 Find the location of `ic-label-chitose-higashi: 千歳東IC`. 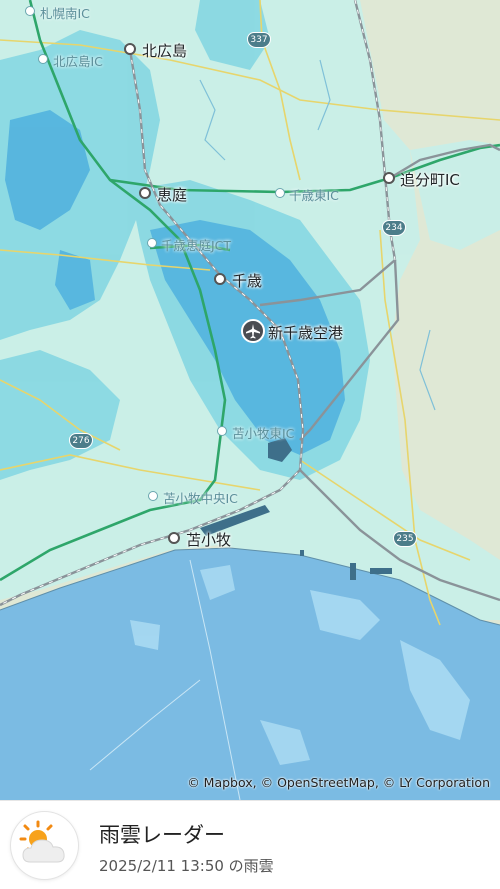

ic-label-chitose-higashi: 千歳東IC is located at coordinates (314, 194).